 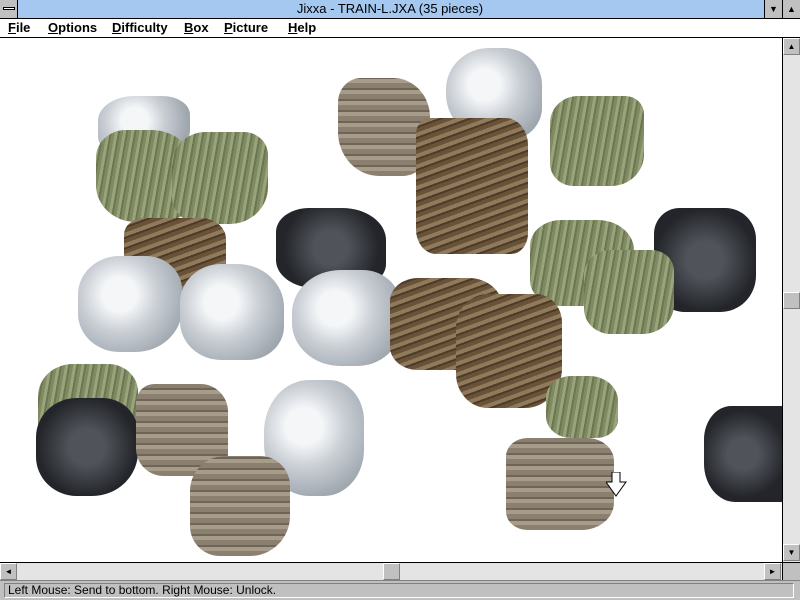 I want to click on vertical-scrollbar: ▲ ▼, so click(x=791, y=300).